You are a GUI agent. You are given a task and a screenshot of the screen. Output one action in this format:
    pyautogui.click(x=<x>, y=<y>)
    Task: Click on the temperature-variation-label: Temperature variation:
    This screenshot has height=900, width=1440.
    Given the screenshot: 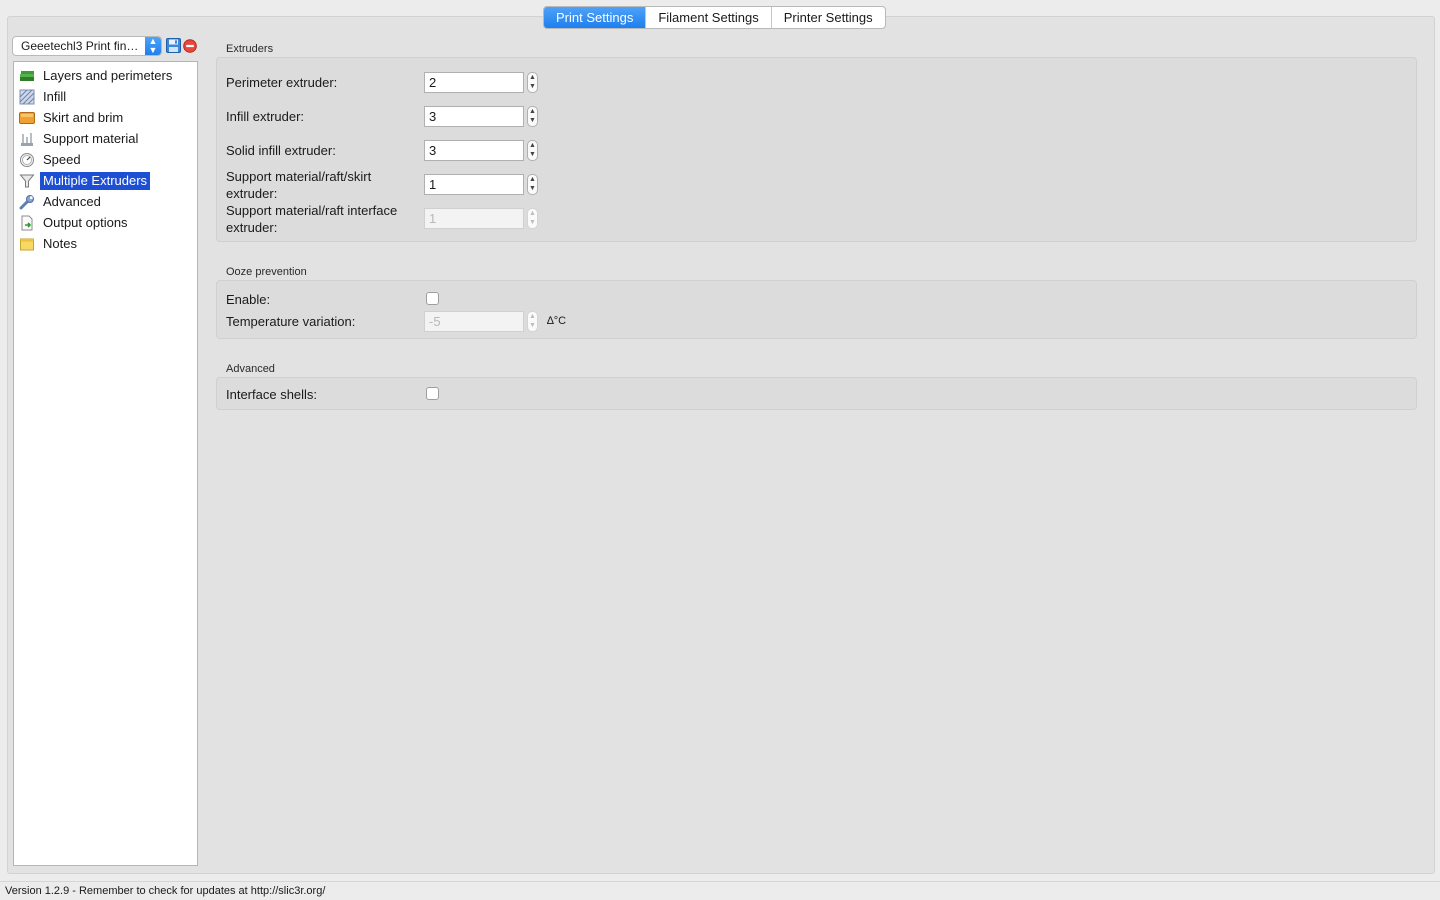 What is the action you would take?
    pyautogui.click(x=291, y=321)
    